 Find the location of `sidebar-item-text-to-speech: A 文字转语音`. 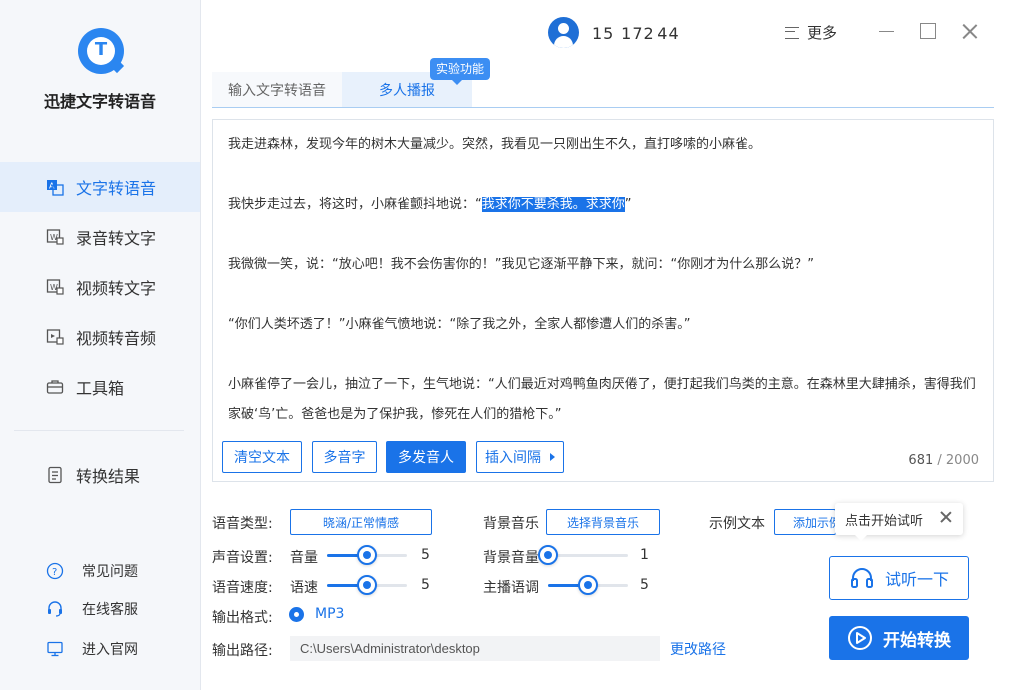

sidebar-item-text-to-speech: A 文字转语音 is located at coordinates (100, 187).